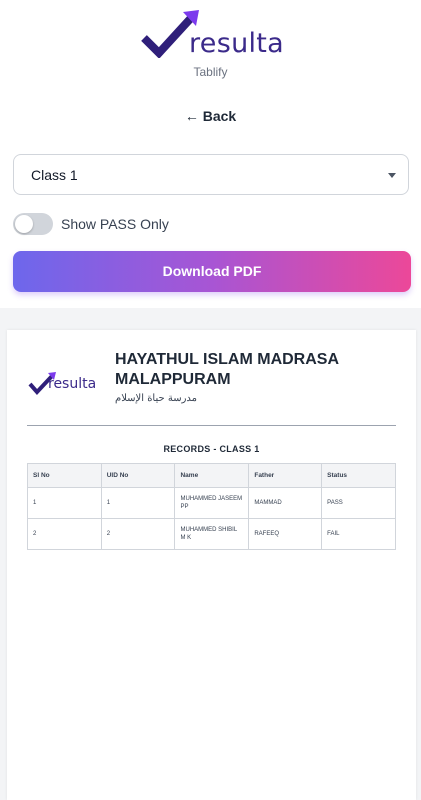 This screenshot has width=421, height=800. I want to click on tagline: Tablify, so click(210, 72).